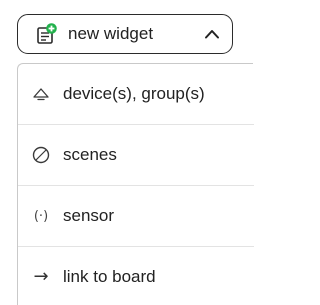 The image size is (320, 305). I want to click on arrow-right-icon: →, so click(41, 276).